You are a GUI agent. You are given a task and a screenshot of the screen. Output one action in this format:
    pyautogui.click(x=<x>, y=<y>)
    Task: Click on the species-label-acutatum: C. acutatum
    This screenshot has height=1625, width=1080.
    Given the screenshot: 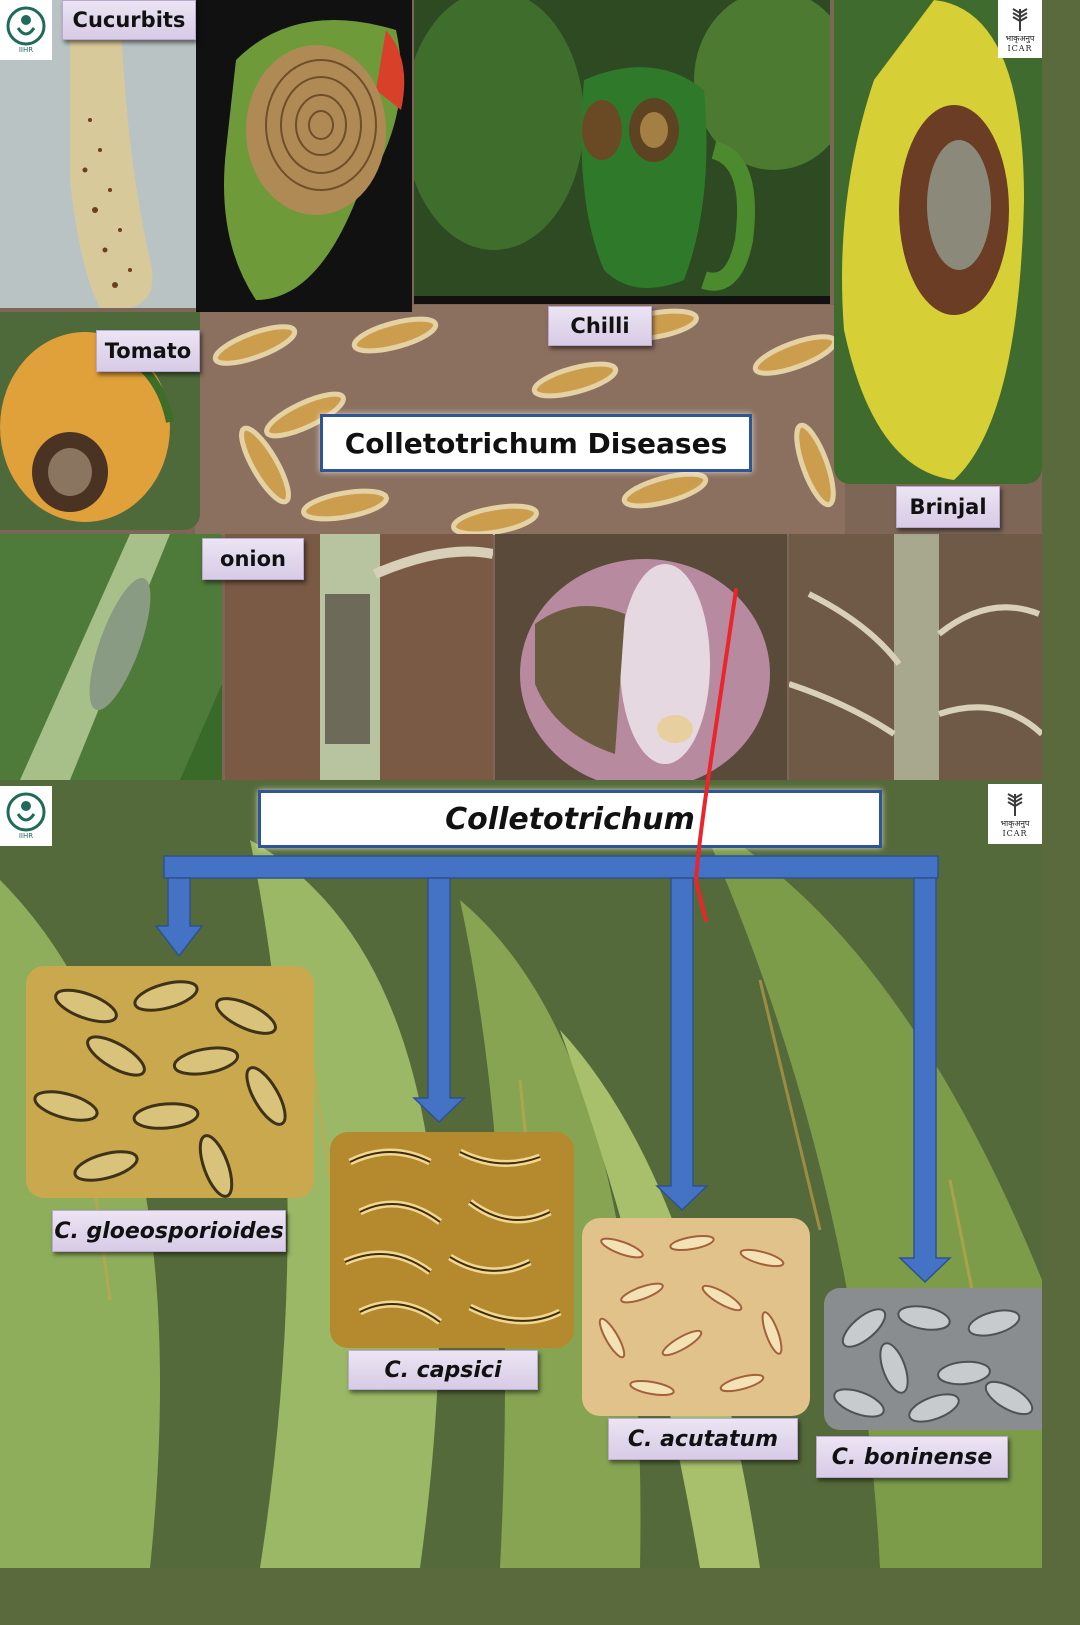 What is the action you would take?
    pyautogui.click(x=703, y=1439)
    